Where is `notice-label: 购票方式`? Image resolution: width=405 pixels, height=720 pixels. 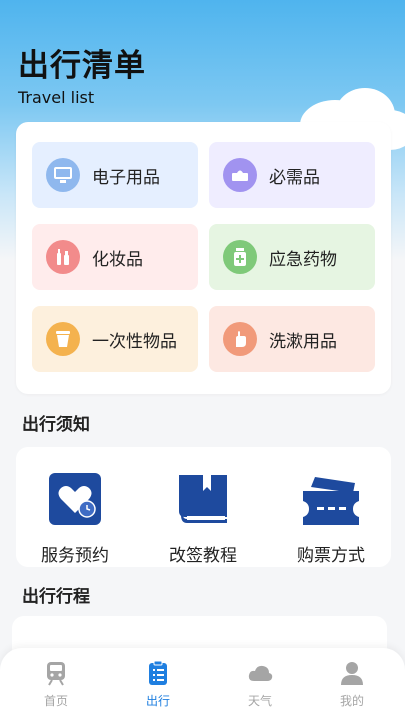
notice-label: 购票方式 is located at coordinates (331, 556).